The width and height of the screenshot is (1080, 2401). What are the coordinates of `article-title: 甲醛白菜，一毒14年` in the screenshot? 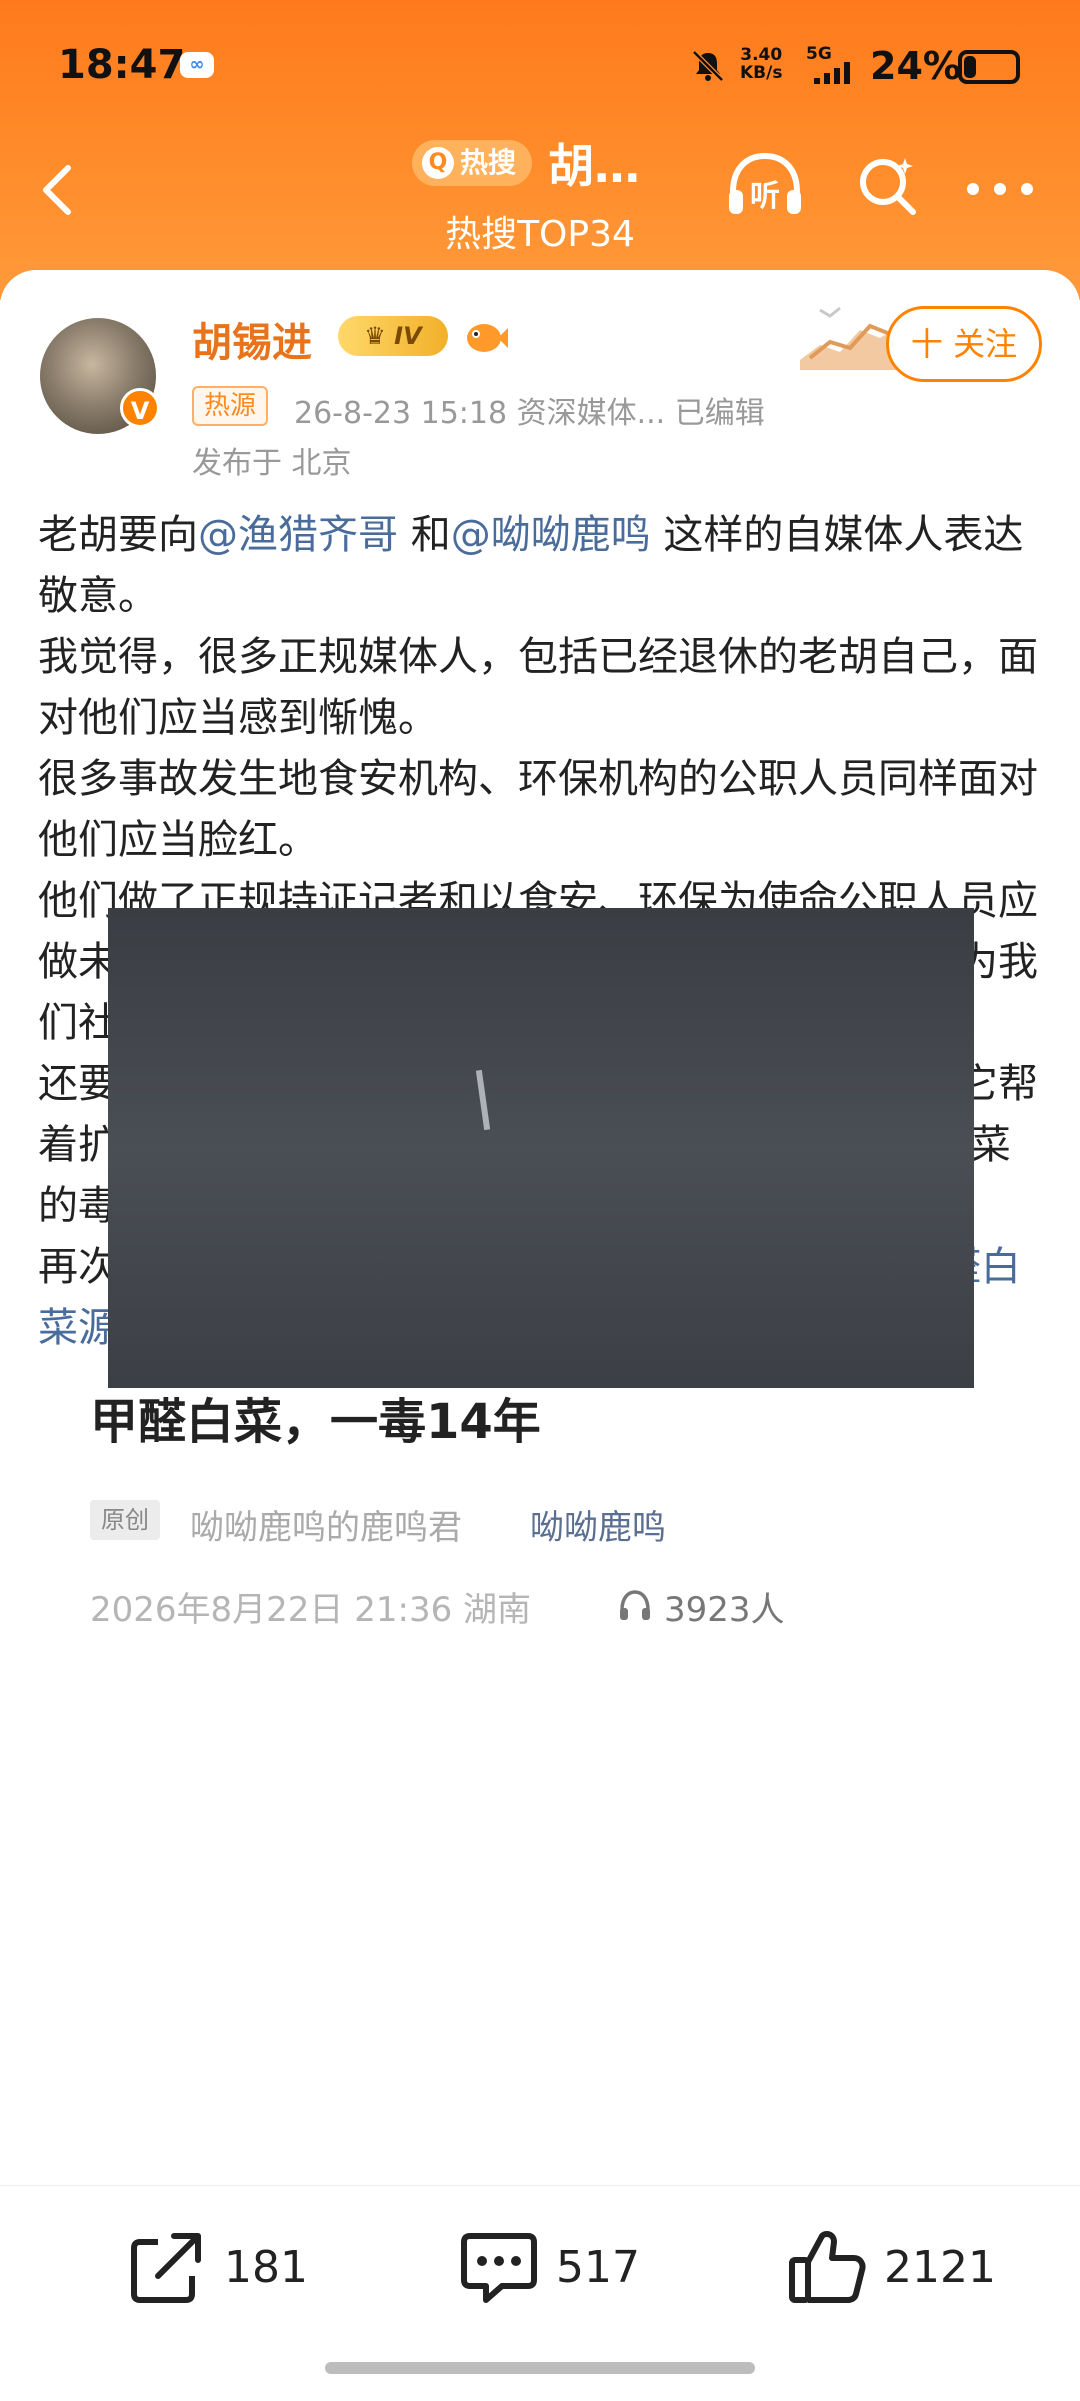 It's located at (315, 1417).